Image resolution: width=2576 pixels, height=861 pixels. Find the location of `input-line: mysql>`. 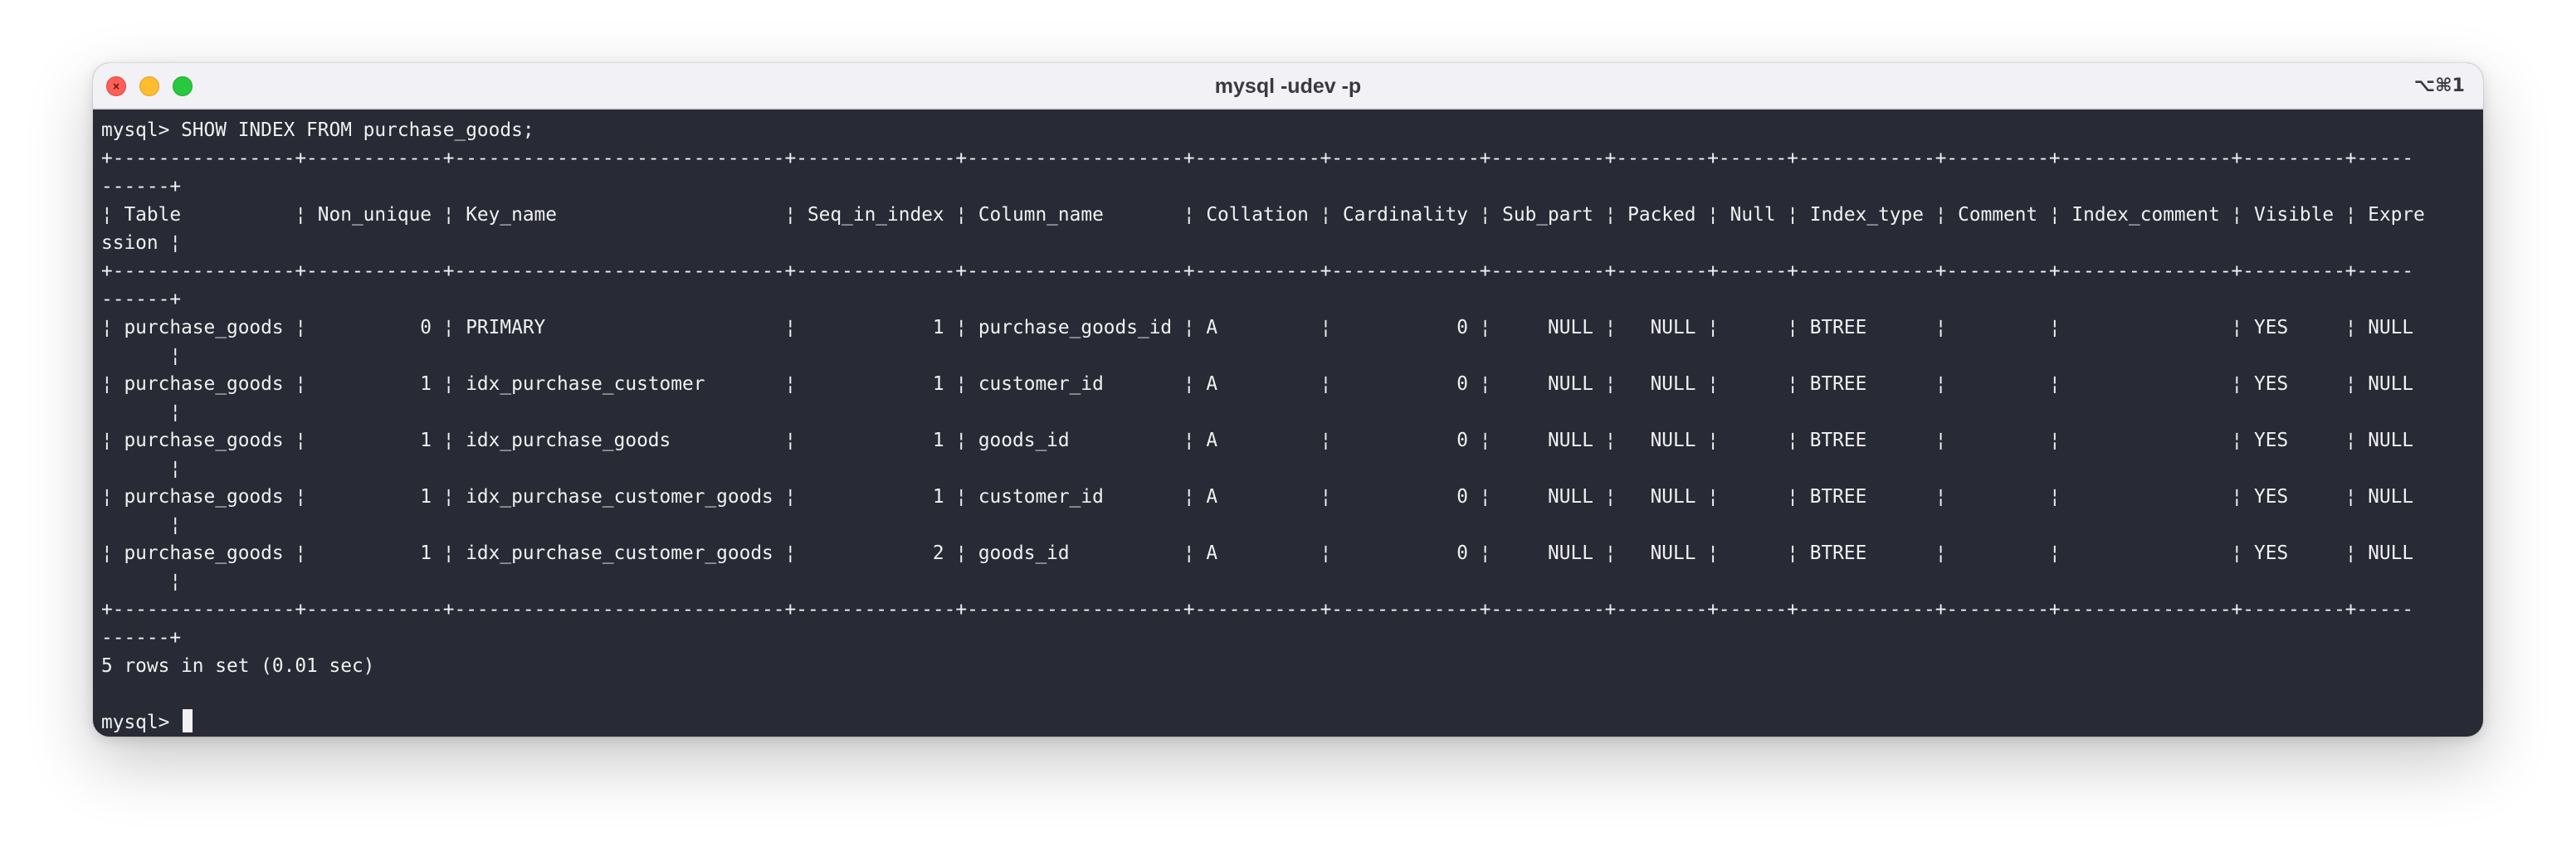

input-line: mysql> is located at coordinates (1292, 723).